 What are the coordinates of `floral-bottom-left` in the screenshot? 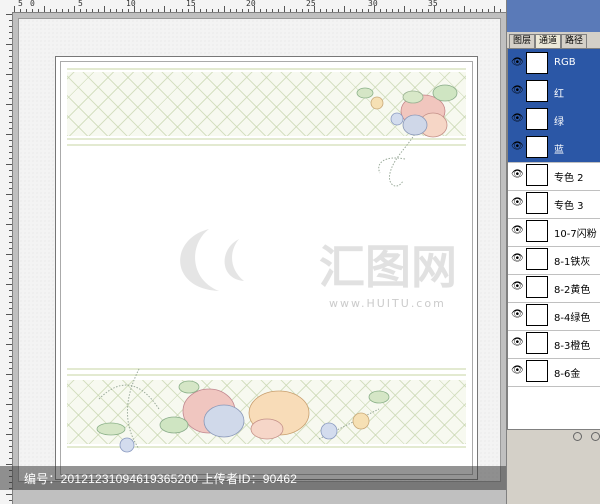 It's located at (243, 410).